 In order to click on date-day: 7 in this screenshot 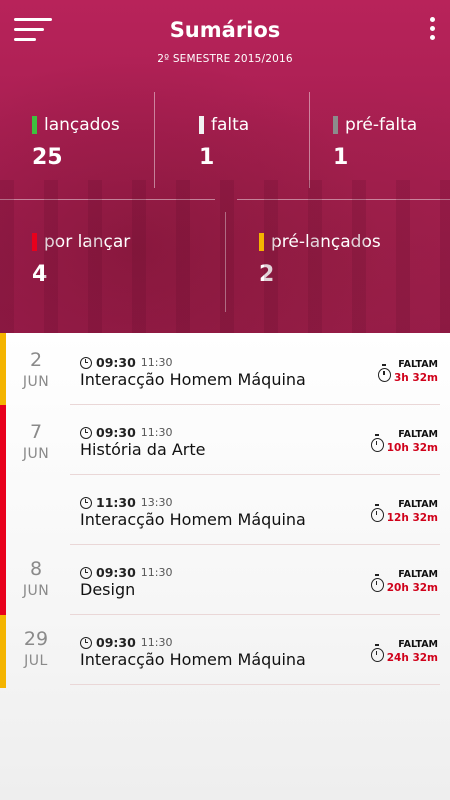, I will do `click(36, 432)`.